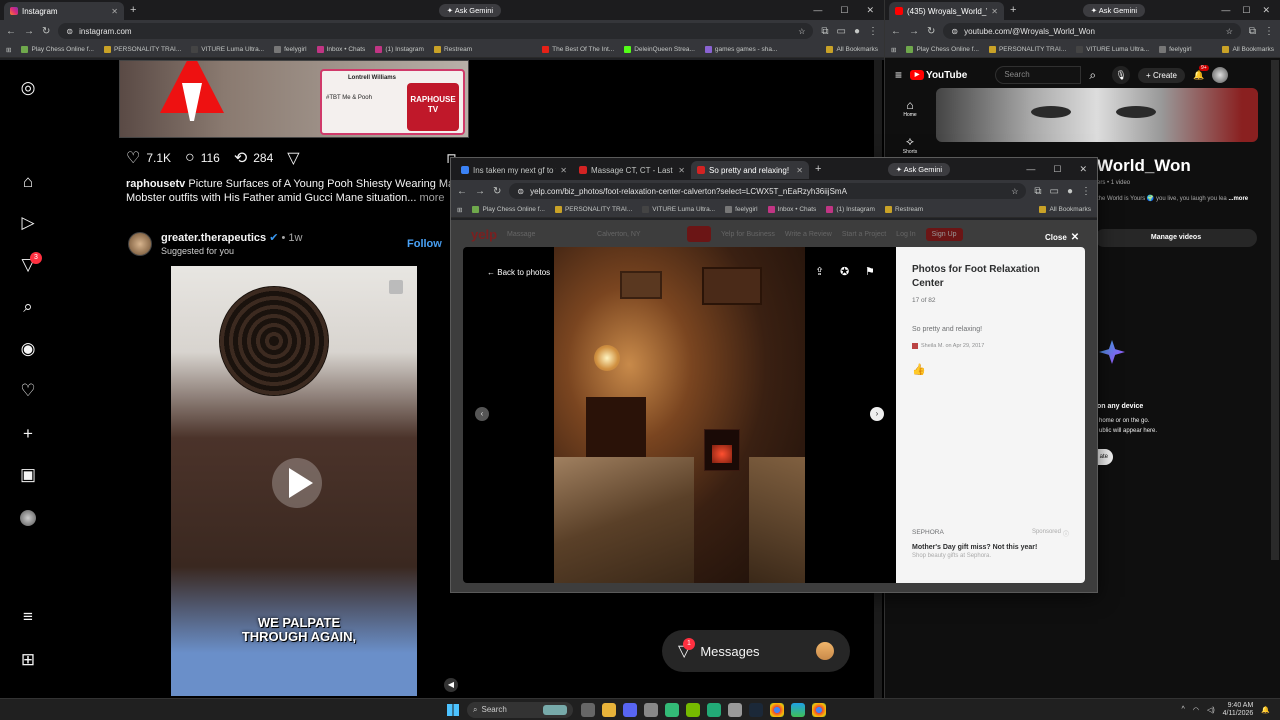 This screenshot has height=720, width=1280. Describe the element at coordinates (436, 31) in the screenshot. I see `address-bar: ⊜ instagram.com ☆` at that location.